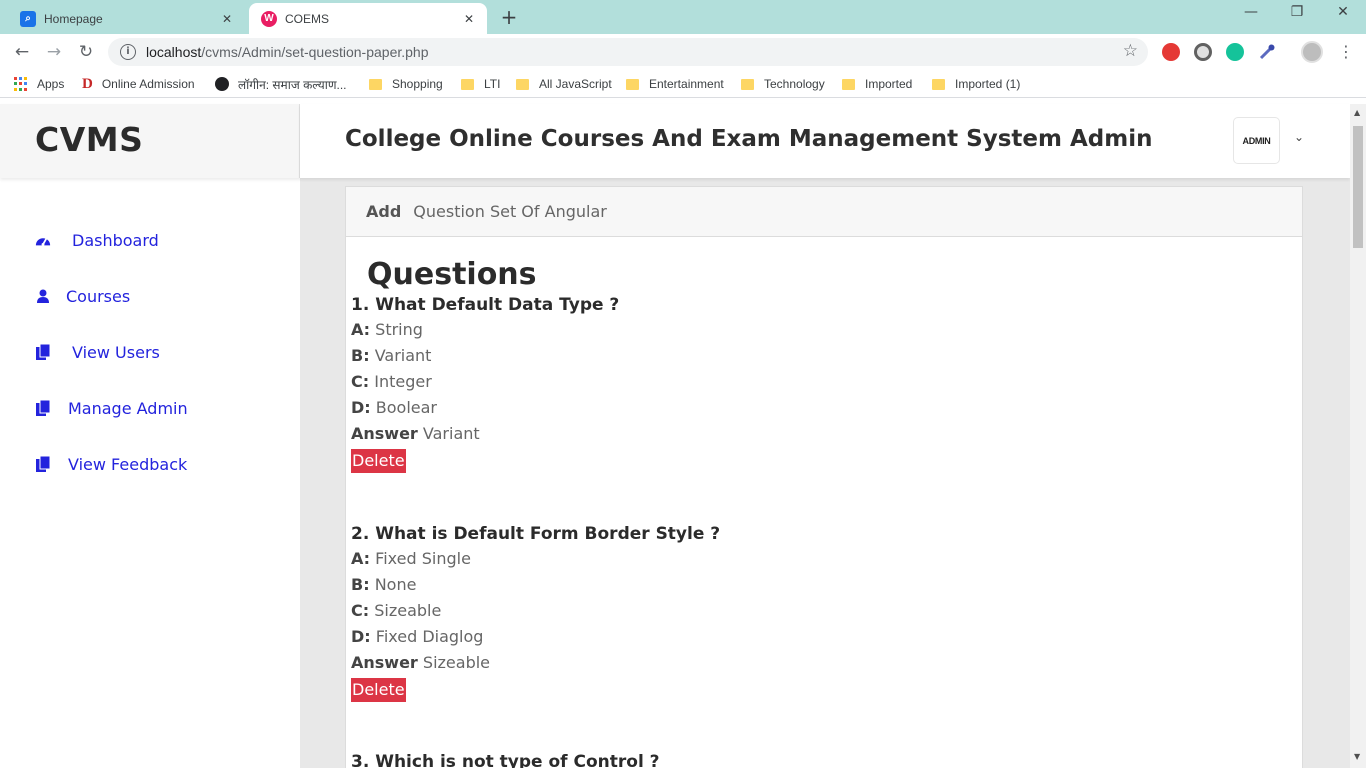 This screenshot has width=1366, height=768. What do you see at coordinates (1171, 52) in the screenshot?
I see `adblock-extension-icon` at bounding box center [1171, 52].